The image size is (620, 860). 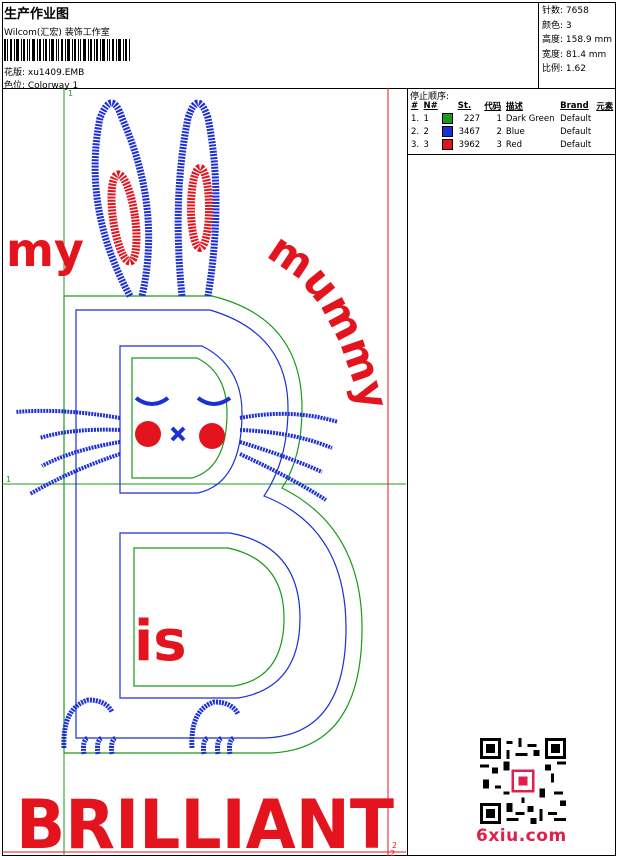 What do you see at coordinates (565, 11) in the screenshot?
I see `stitch-count: 针数: 7658` at bounding box center [565, 11].